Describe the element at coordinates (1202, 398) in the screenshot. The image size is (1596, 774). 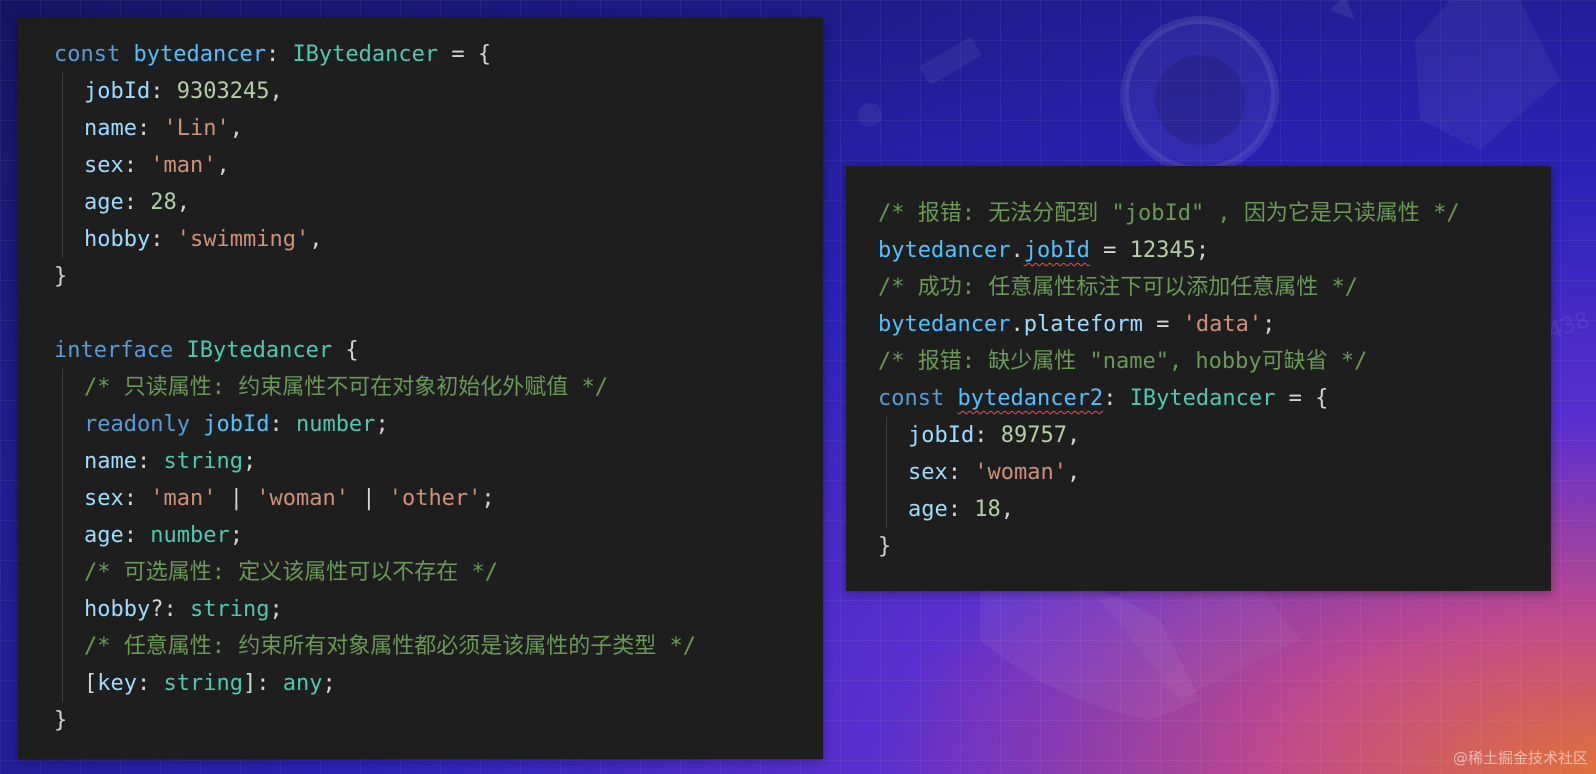
I see `type-token: IBytedancer` at that location.